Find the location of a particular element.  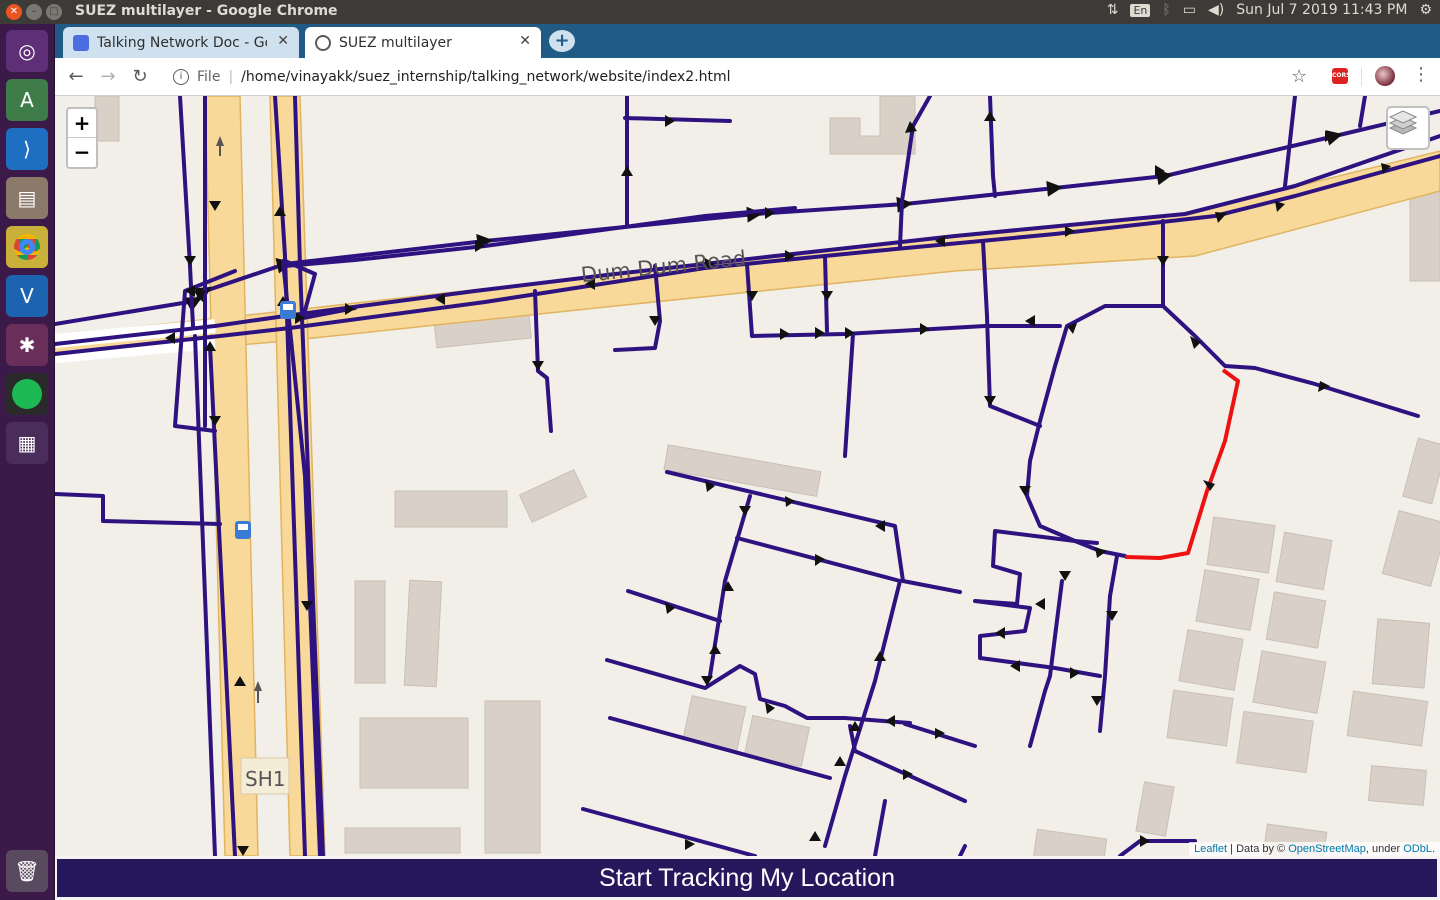

layers-control-button is located at coordinates (1408, 128).